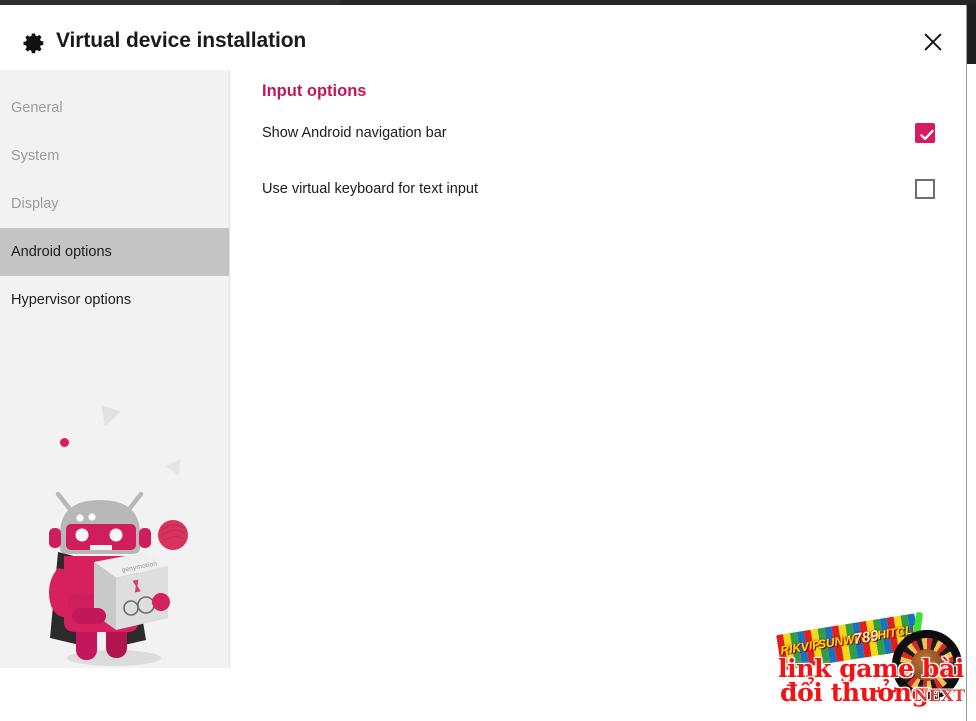 The width and height of the screenshot is (976, 721). What do you see at coordinates (71, 300) in the screenshot?
I see `sidebar-item-label: Hypervisor options` at bounding box center [71, 300].